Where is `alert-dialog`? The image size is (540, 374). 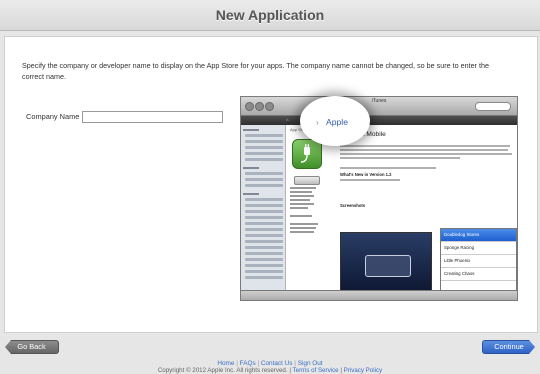
alert-dialog is located at coordinates (388, 266).